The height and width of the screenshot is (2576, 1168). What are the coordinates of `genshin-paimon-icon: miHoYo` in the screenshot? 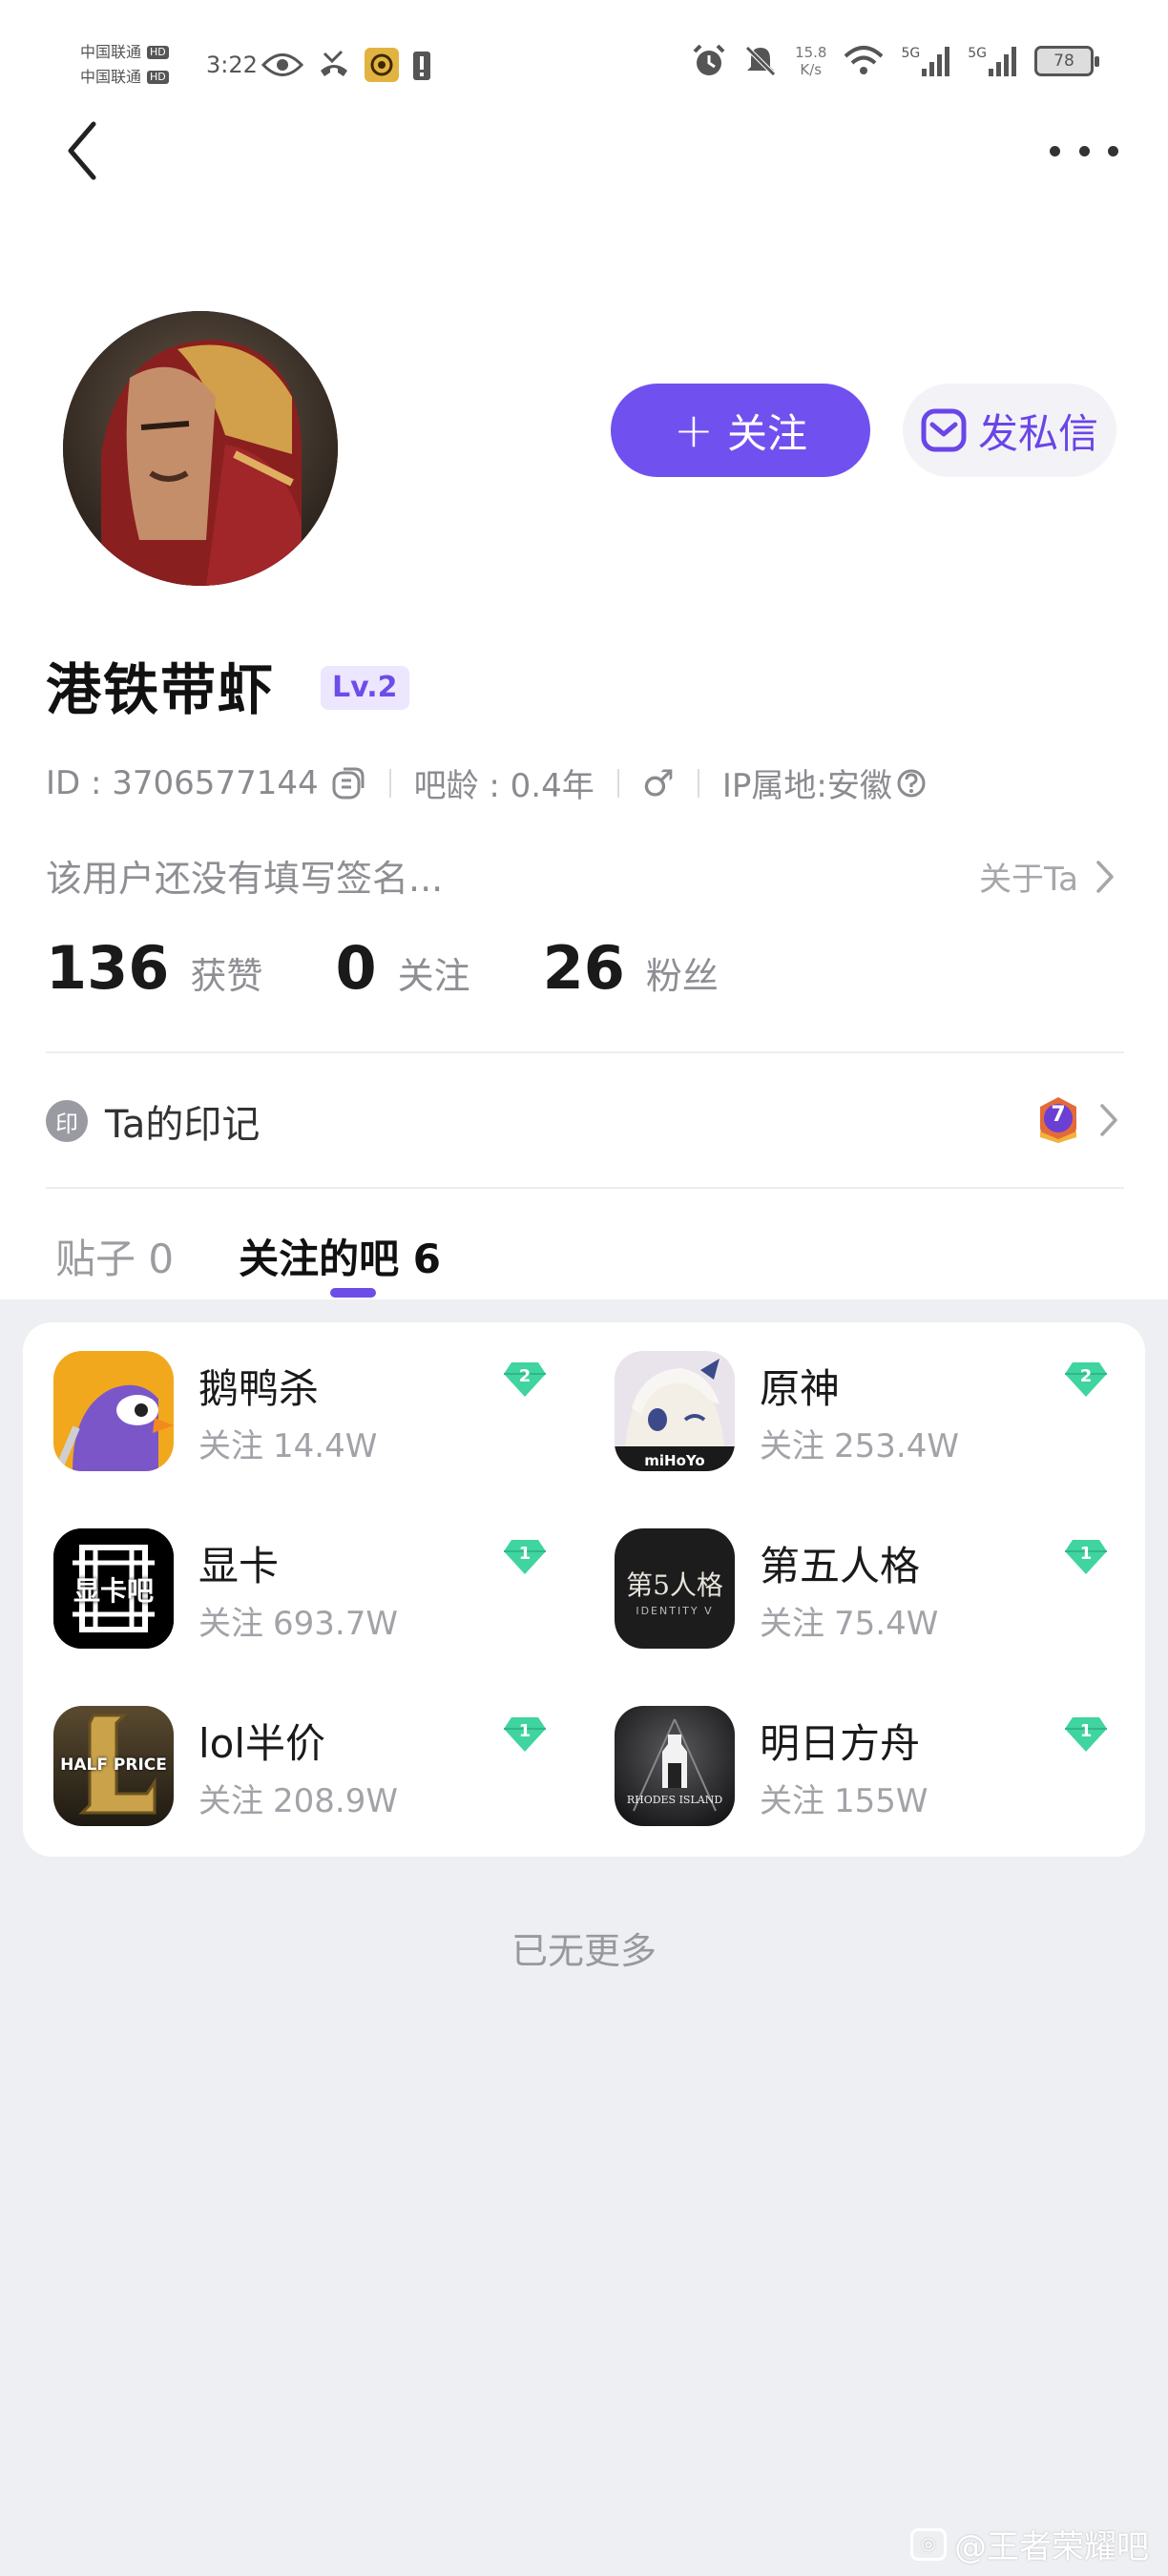 It's located at (675, 1411).